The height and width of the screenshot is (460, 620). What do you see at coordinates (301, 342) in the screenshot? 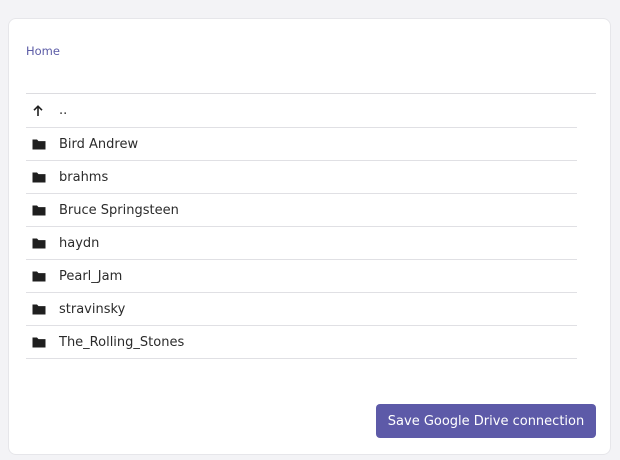
I see `folder-row: The_Rolling_Stones` at bounding box center [301, 342].